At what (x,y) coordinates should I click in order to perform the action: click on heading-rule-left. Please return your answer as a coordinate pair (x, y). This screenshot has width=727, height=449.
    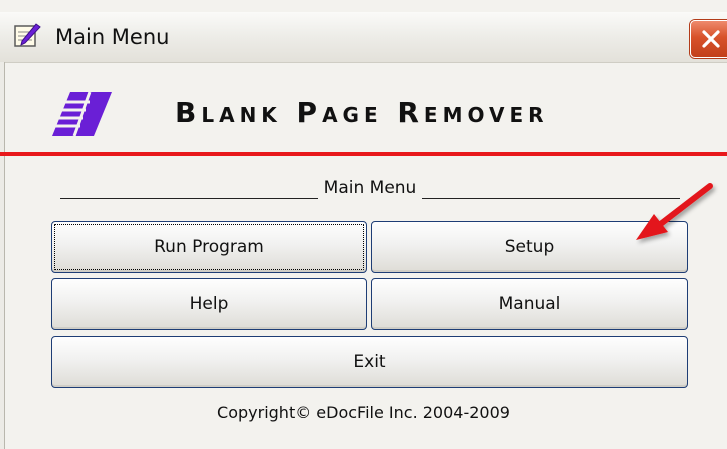
    Looking at the image, I should click on (189, 188).